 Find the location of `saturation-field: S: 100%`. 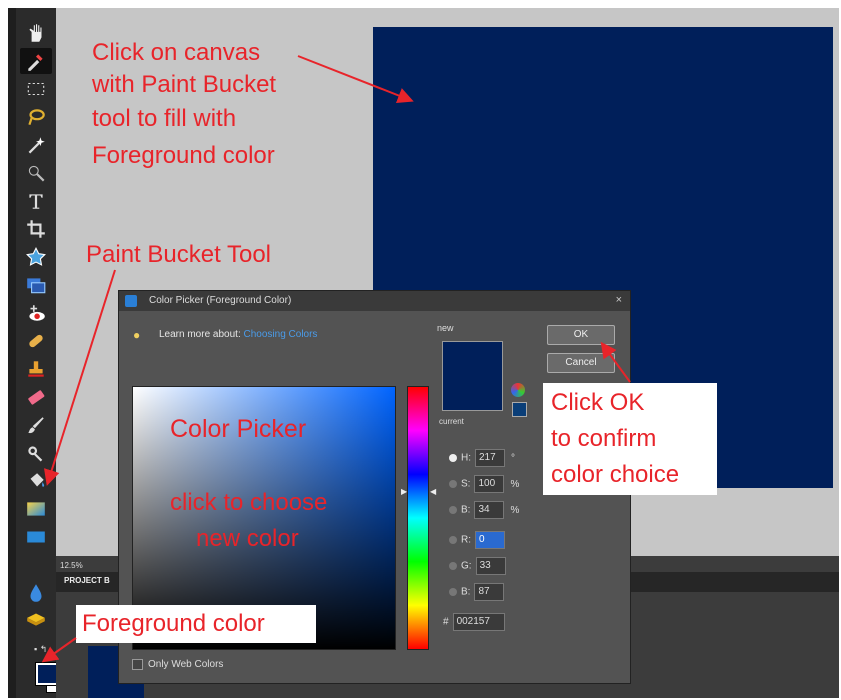

saturation-field: S: 100% is located at coordinates (484, 484).